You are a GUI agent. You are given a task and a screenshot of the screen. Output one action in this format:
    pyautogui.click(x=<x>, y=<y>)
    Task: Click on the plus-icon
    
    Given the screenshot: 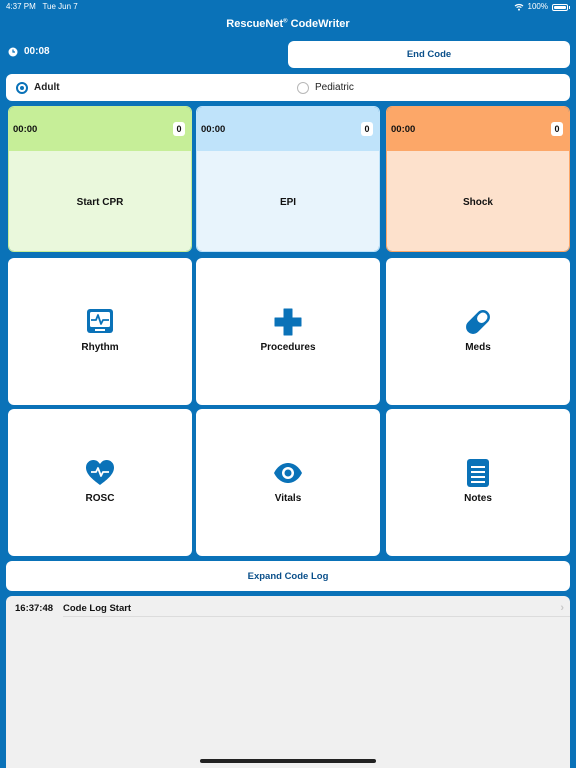 What is the action you would take?
    pyautogui.click(x=288, y=322)
    